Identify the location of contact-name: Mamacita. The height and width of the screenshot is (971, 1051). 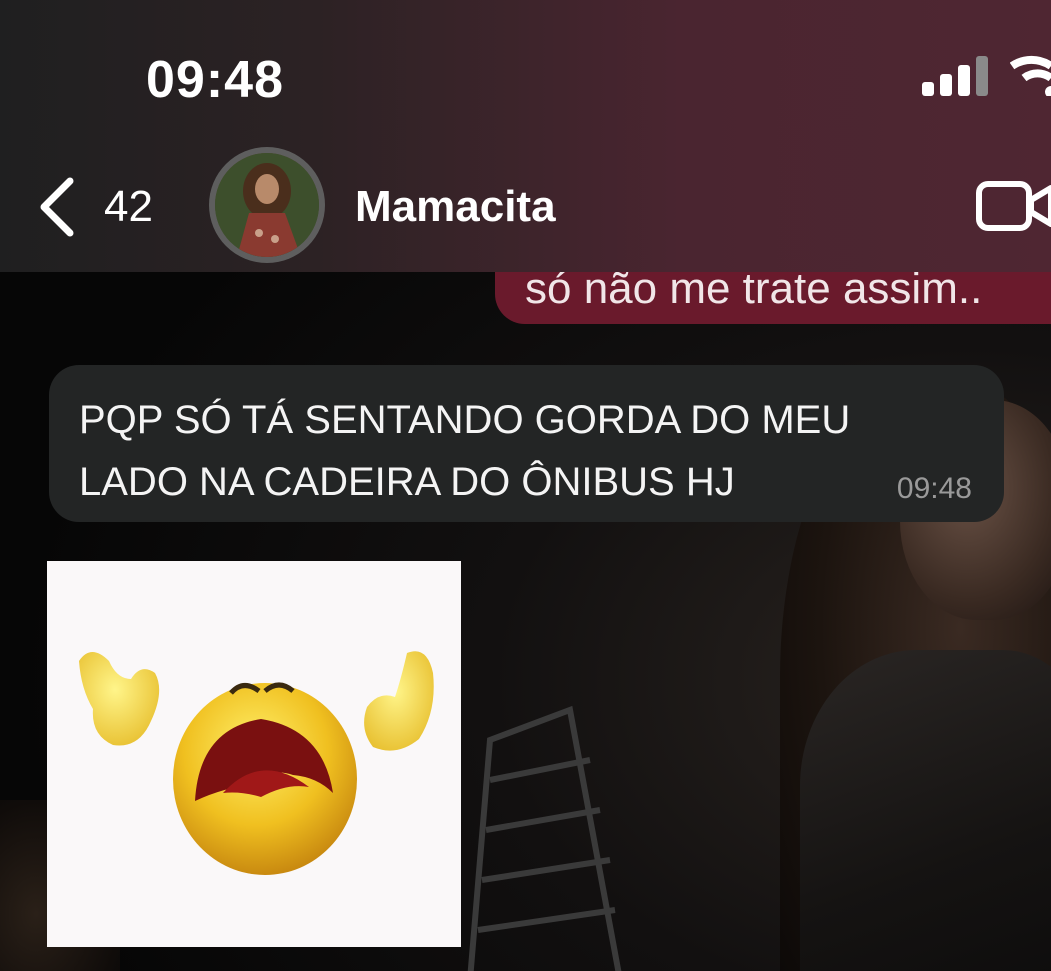
(455, 207).